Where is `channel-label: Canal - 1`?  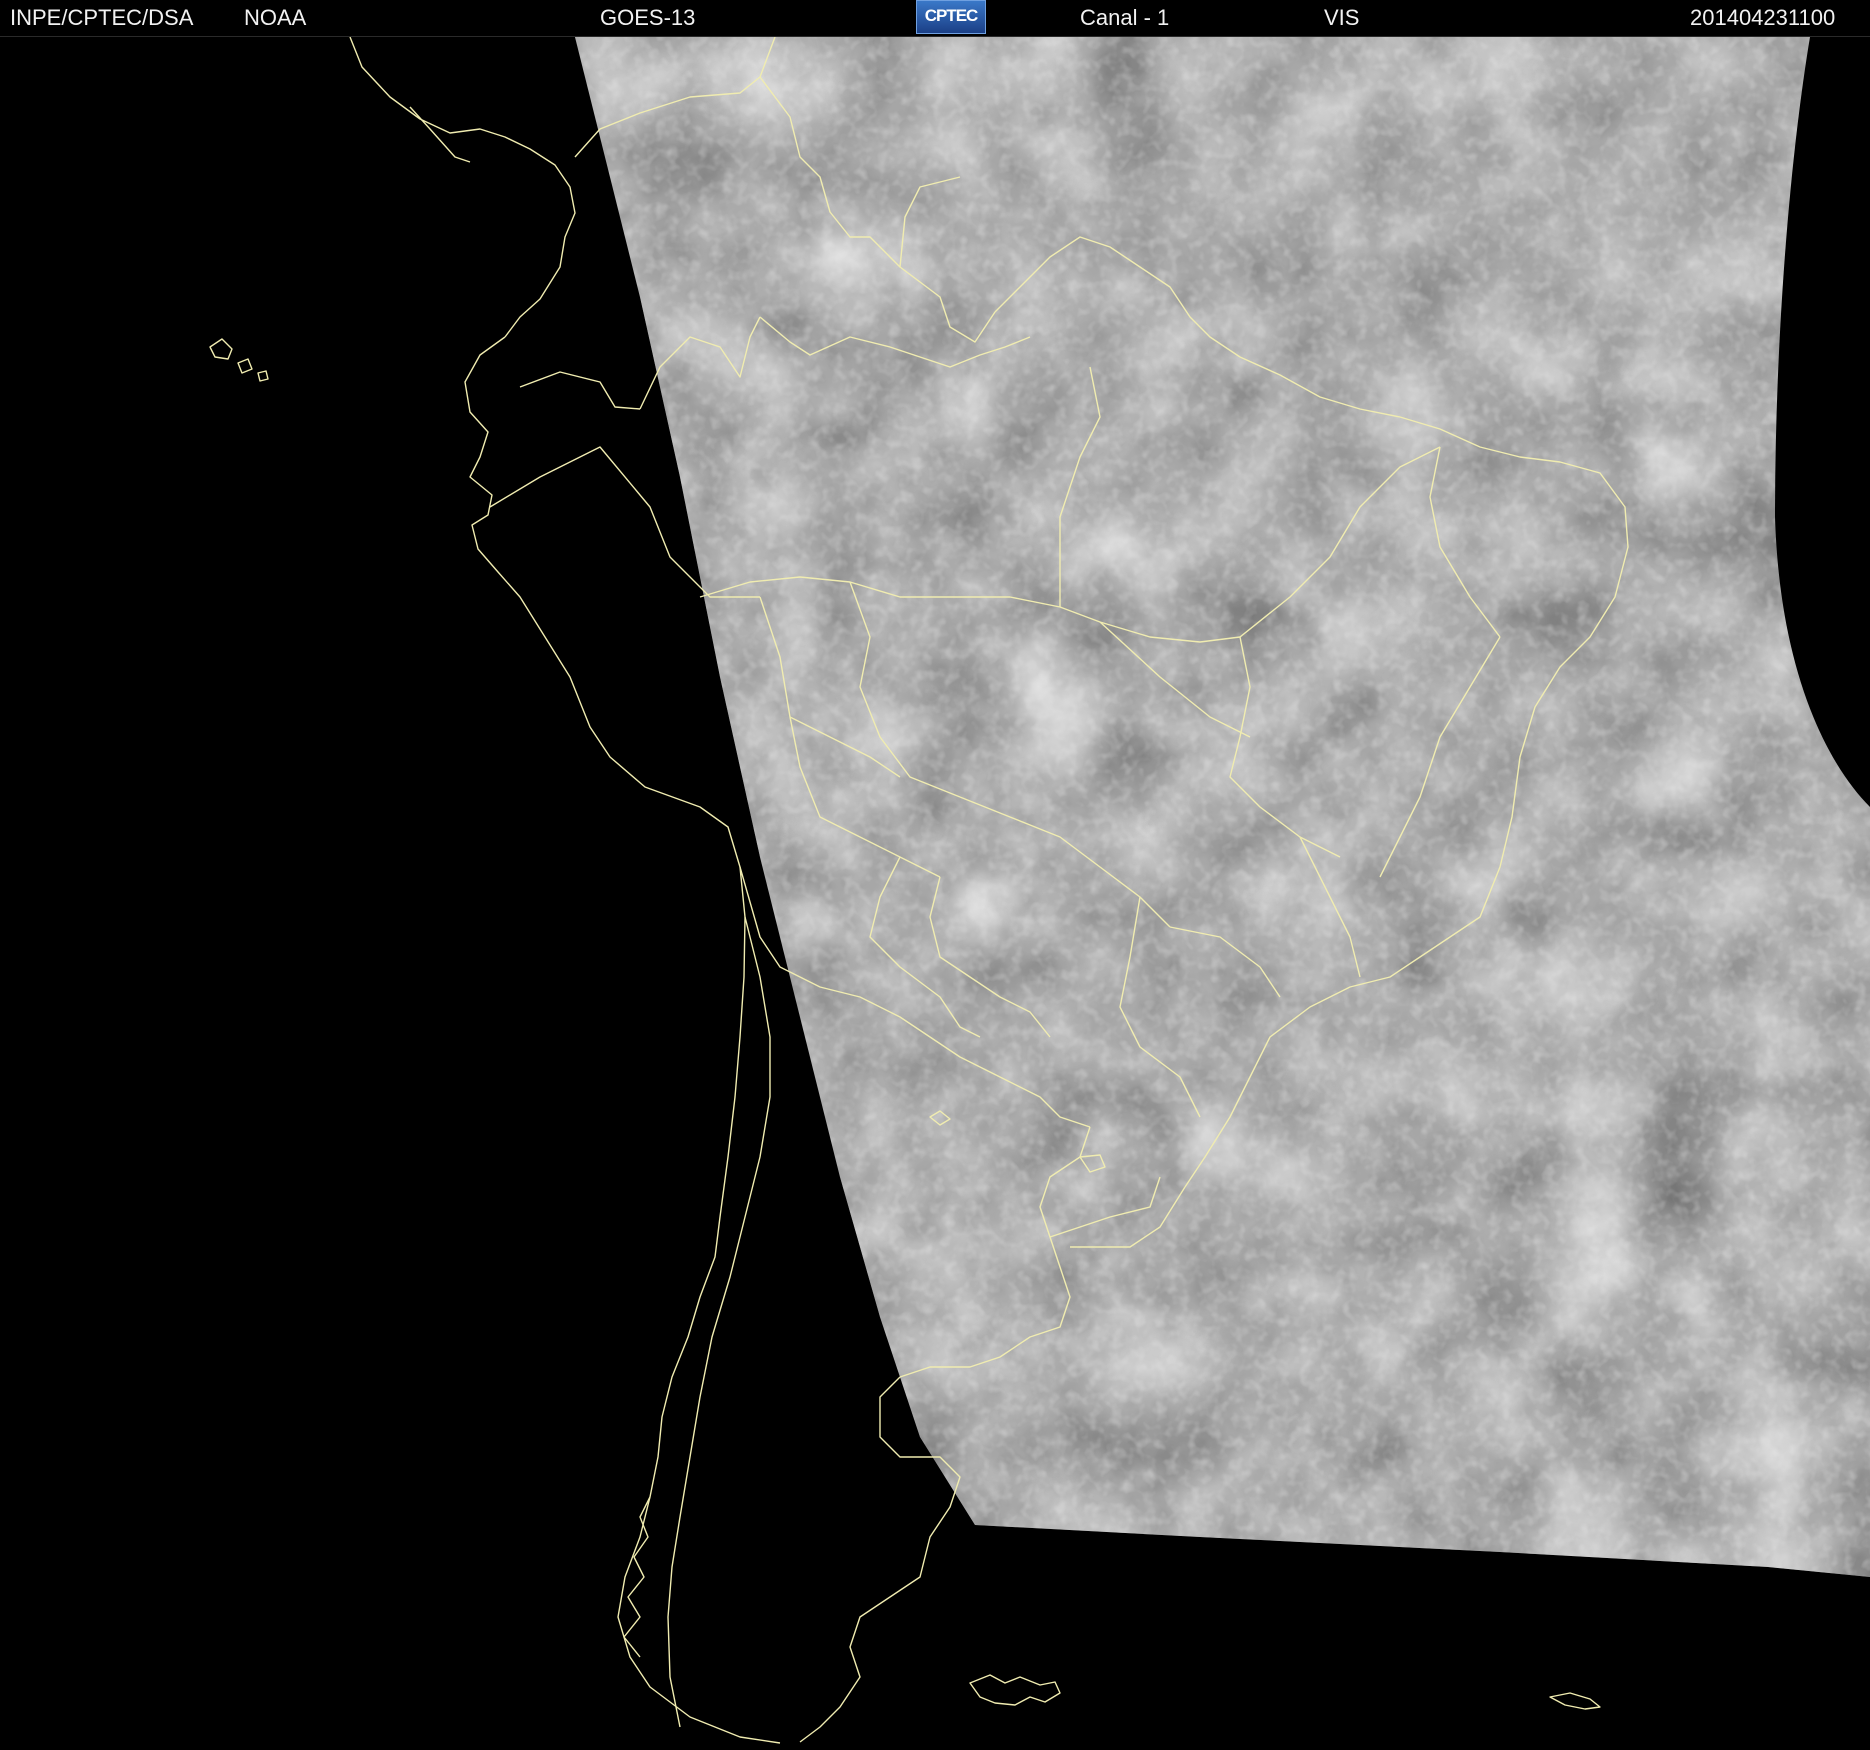
channel-label: Canal - 1 is located at coordinates (1125, 17).